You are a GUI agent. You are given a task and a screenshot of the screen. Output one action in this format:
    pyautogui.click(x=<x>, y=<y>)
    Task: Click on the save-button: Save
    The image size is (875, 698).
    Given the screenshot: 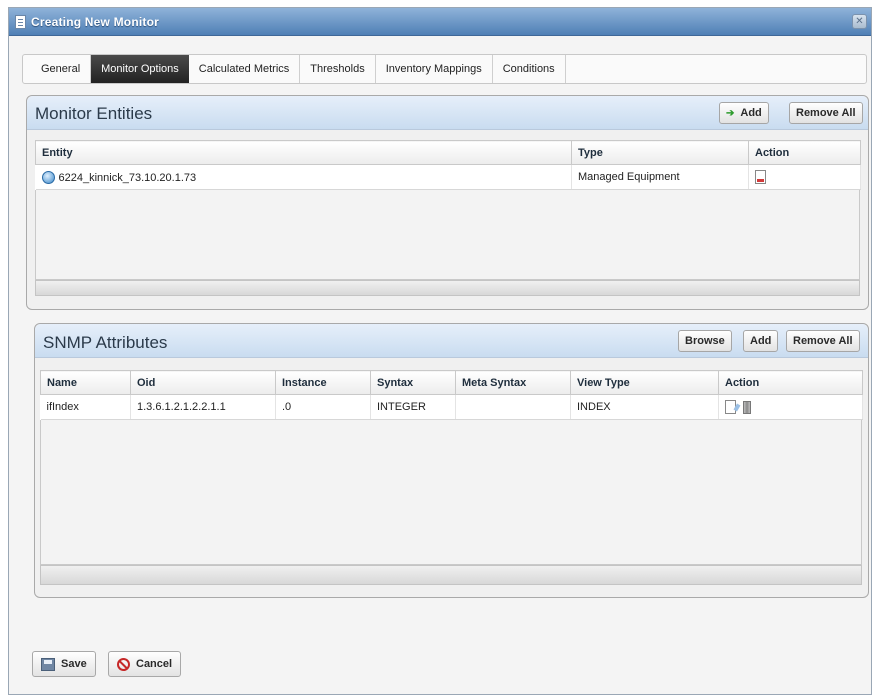 What is the action you would take?
    pyautogui.click(x=64, y=664)
    